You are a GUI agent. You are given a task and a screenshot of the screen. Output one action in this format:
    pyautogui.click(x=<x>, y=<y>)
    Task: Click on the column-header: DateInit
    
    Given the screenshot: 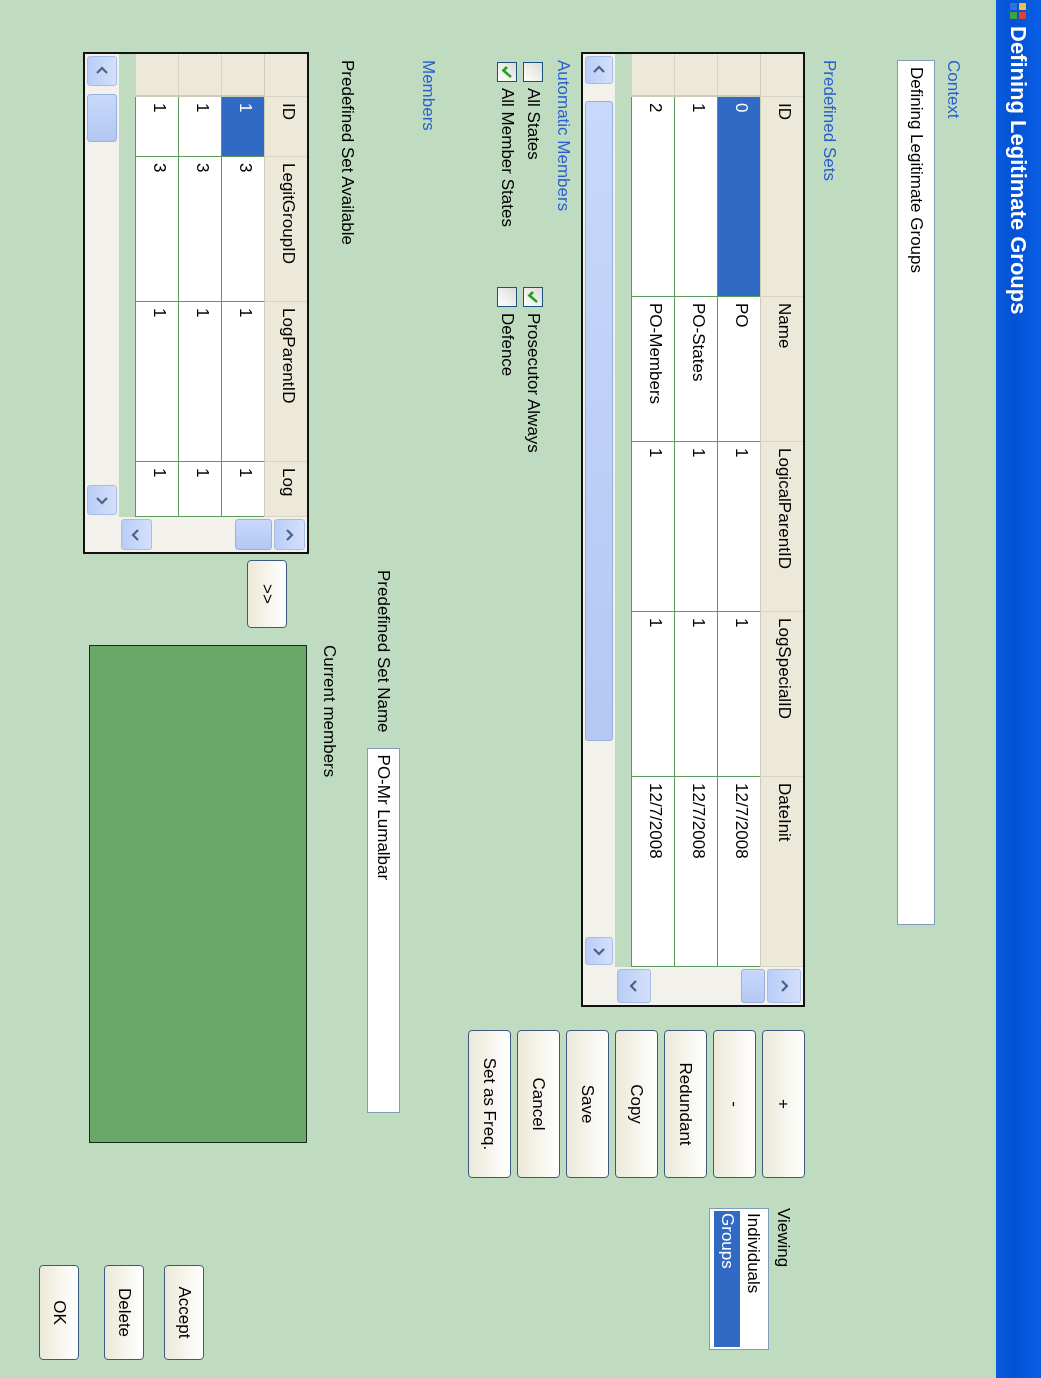 What is the action you would take?
    pyautogui.click(x=781, y=872)
    